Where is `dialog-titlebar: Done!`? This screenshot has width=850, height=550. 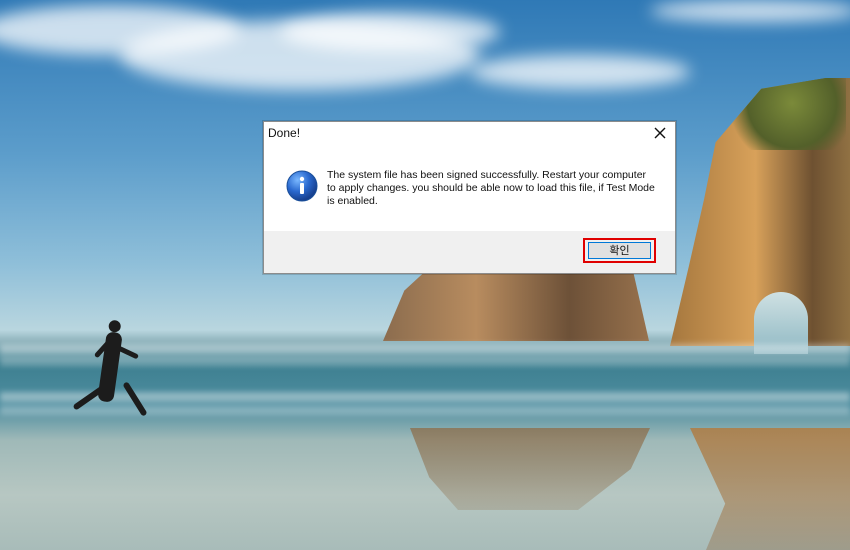
dialog-titlebar: Done! is located at coordinates (469, 133).